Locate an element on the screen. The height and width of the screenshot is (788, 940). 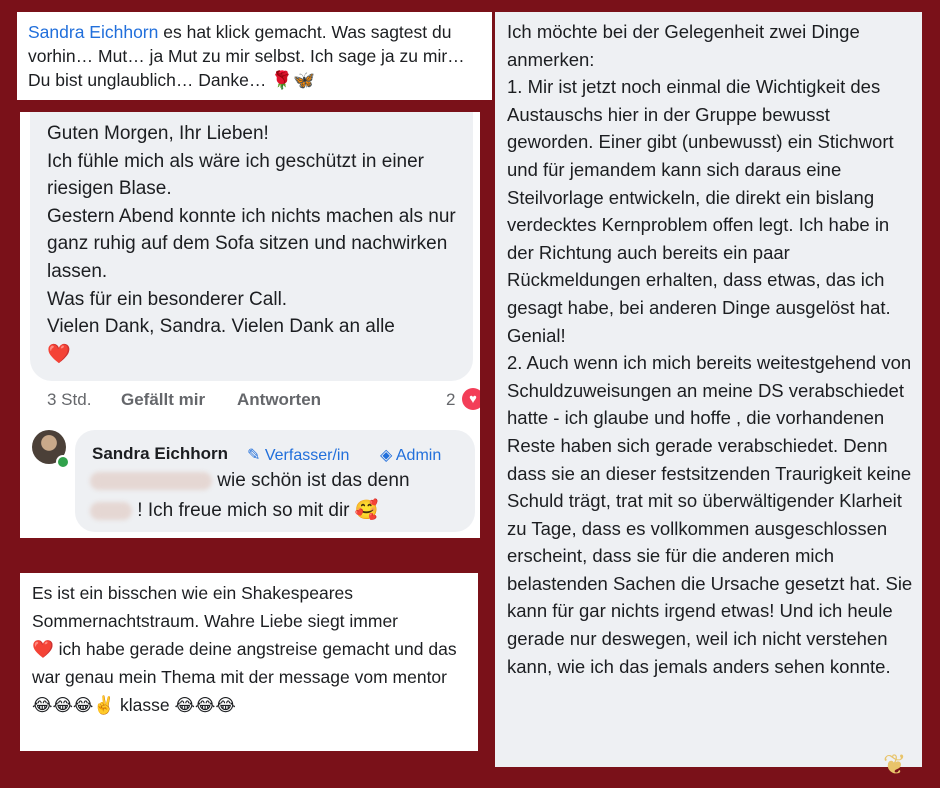
comment-line: Vielen Dank, Sandra. Vielen Dank an alle is located at coordinates (221, 327).